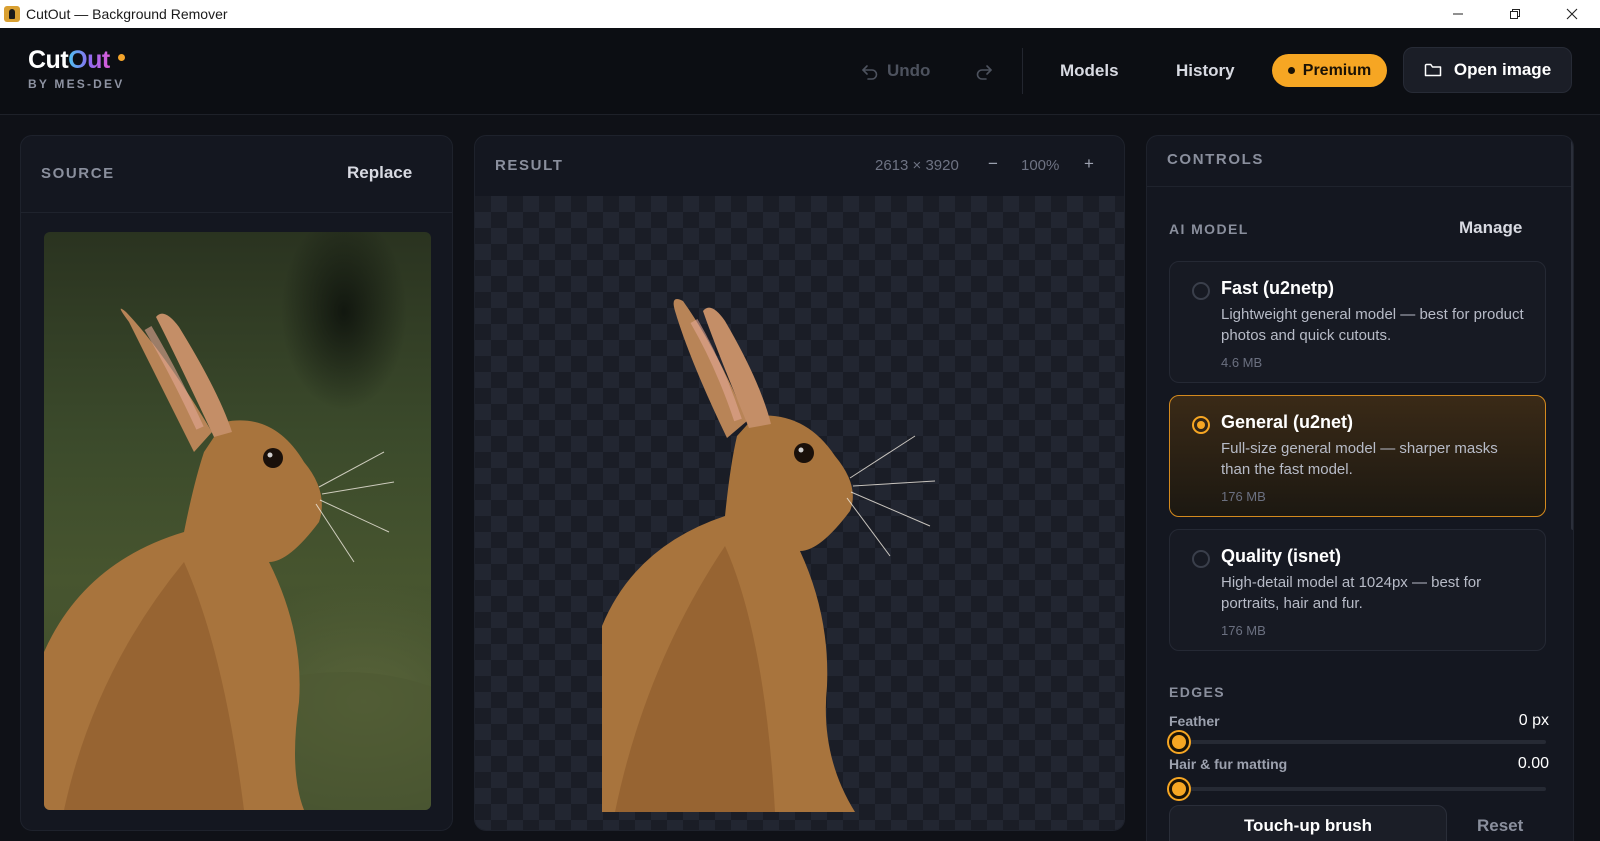  Describe the element at coordinates (799, 166) in the screenshot. I see `result-panel-header: RESULT 2613 × 3920 − 100% +` at that location.